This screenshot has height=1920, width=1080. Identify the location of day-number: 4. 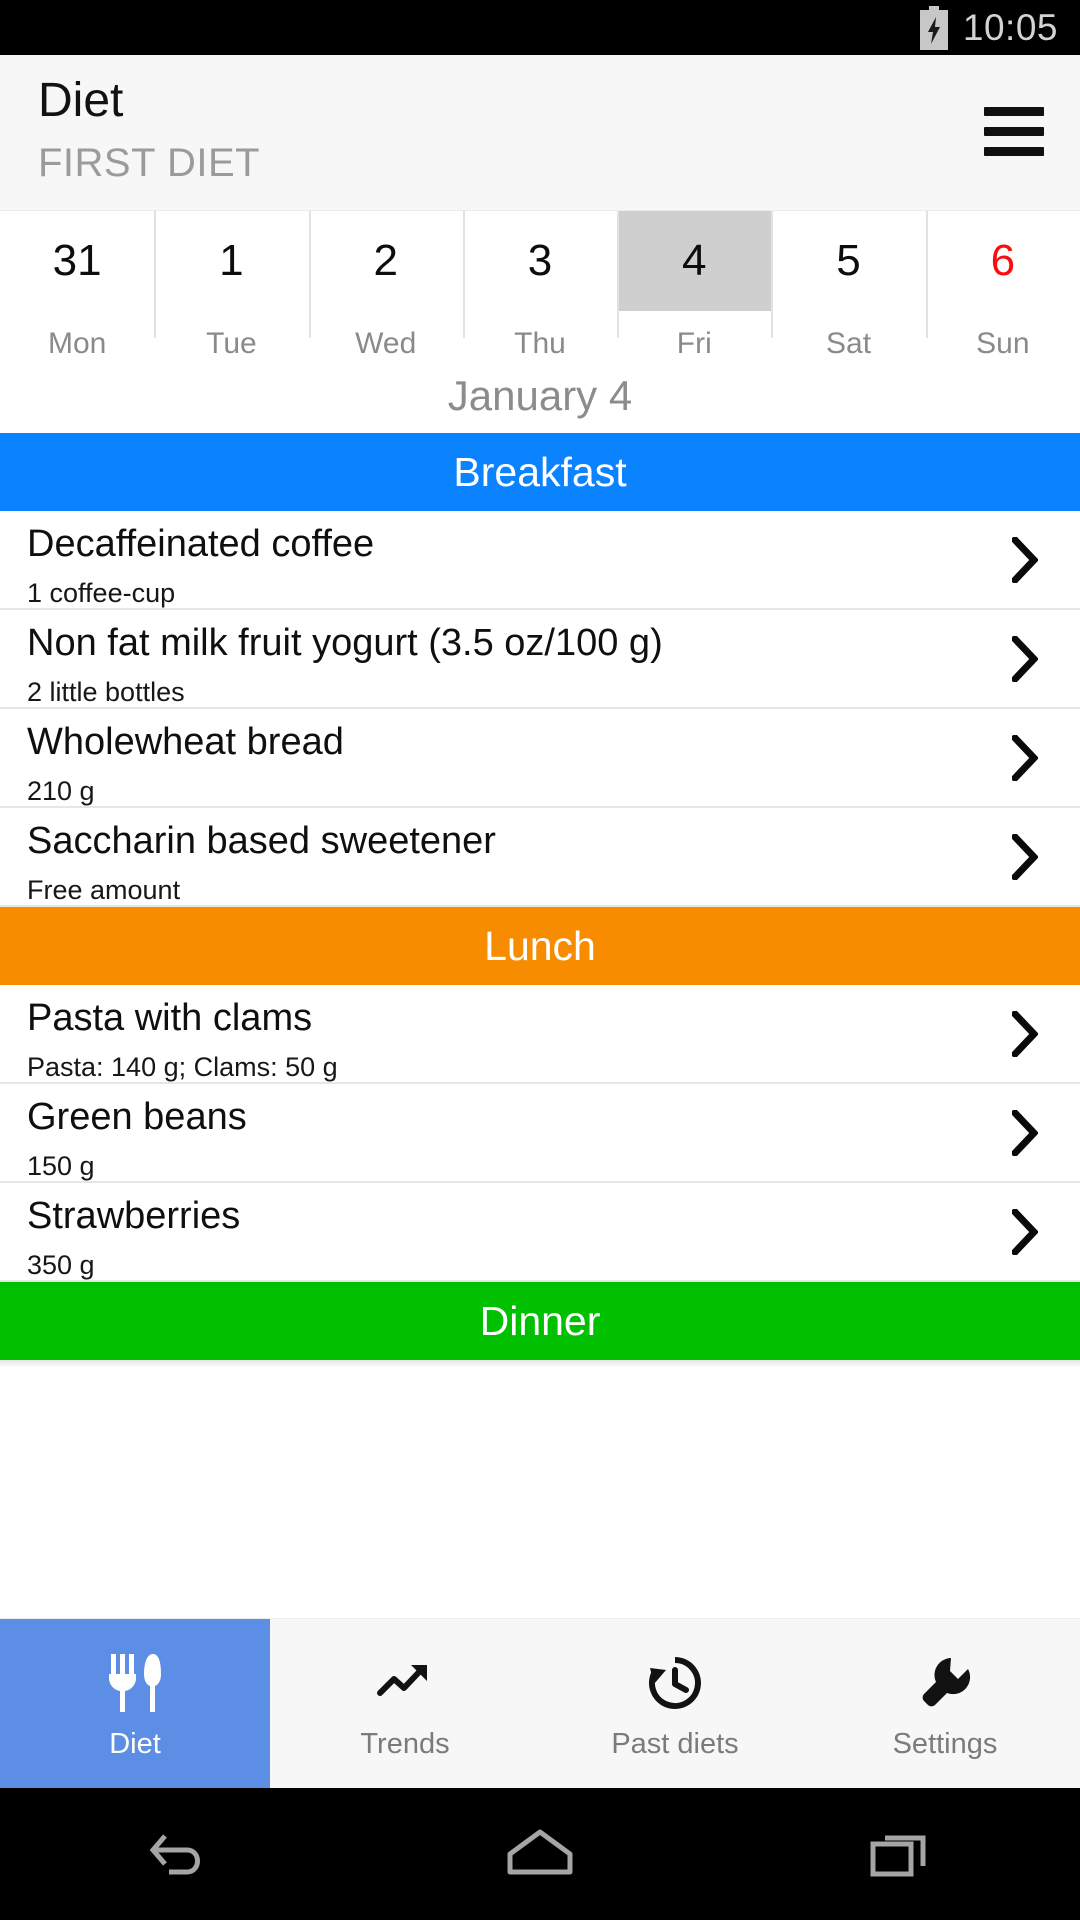
(694, 260).